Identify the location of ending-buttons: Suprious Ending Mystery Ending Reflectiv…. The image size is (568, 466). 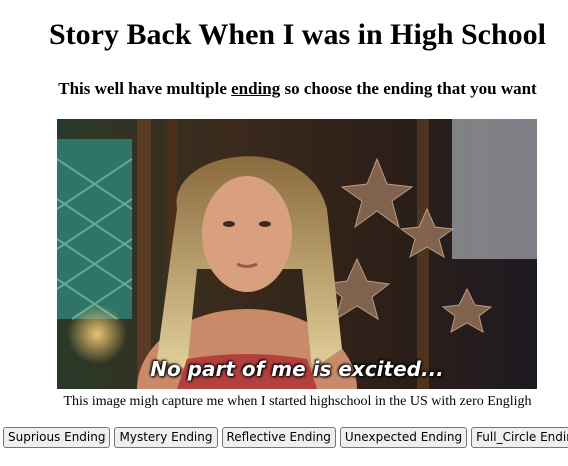
(285, 437).